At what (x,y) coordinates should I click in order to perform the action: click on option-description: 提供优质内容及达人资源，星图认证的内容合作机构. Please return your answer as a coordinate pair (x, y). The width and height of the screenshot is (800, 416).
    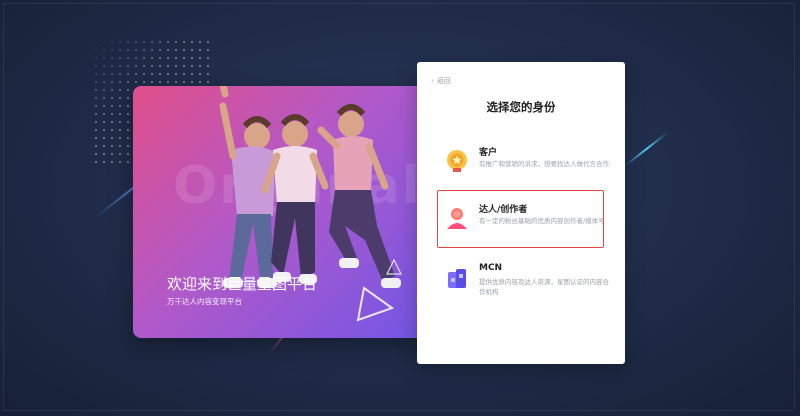
    Looking at the image, I should click on (544, 287).